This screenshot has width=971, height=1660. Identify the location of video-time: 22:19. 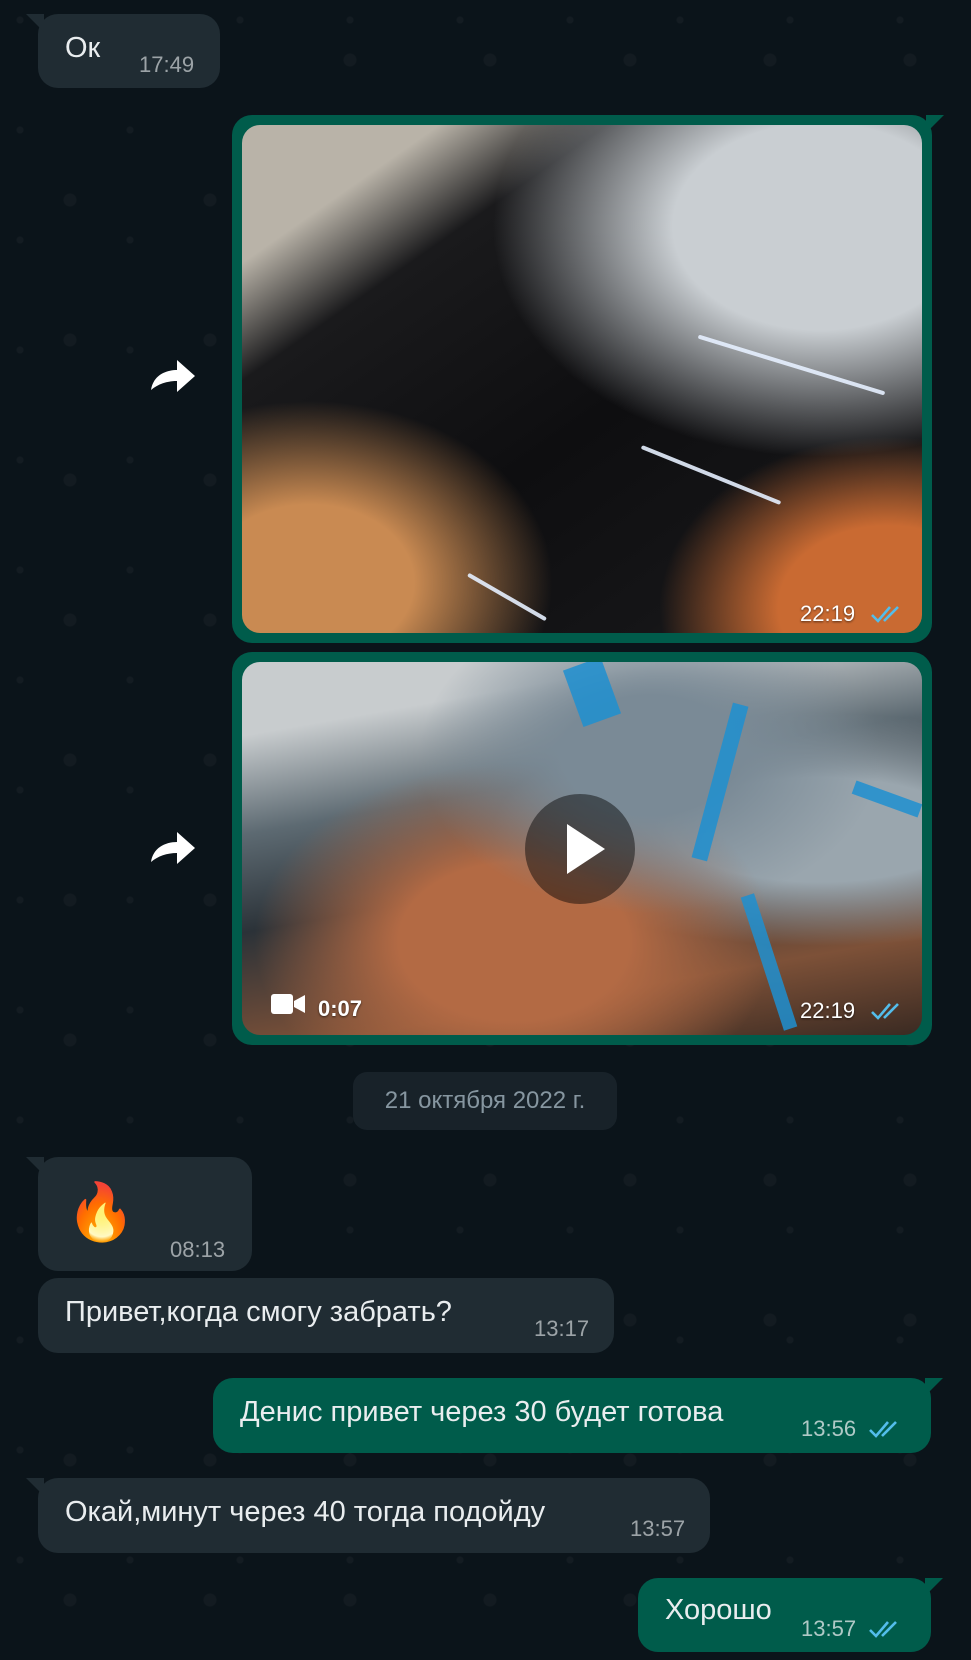
(828, 1010).